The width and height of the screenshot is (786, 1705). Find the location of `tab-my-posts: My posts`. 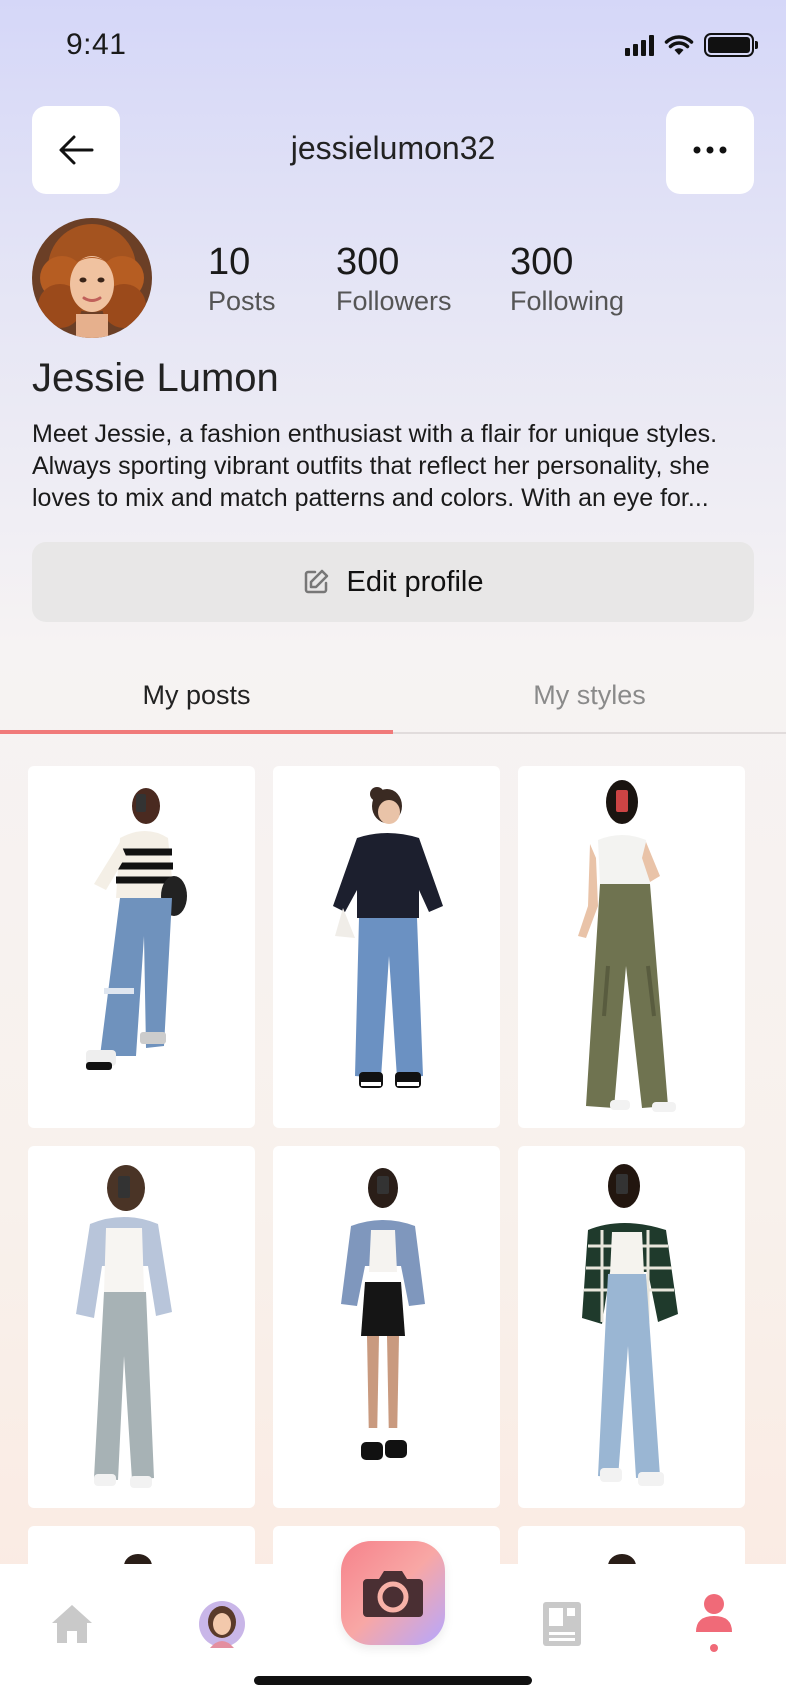

tab-my-posts: My posts is located at coordinates (196, 697).